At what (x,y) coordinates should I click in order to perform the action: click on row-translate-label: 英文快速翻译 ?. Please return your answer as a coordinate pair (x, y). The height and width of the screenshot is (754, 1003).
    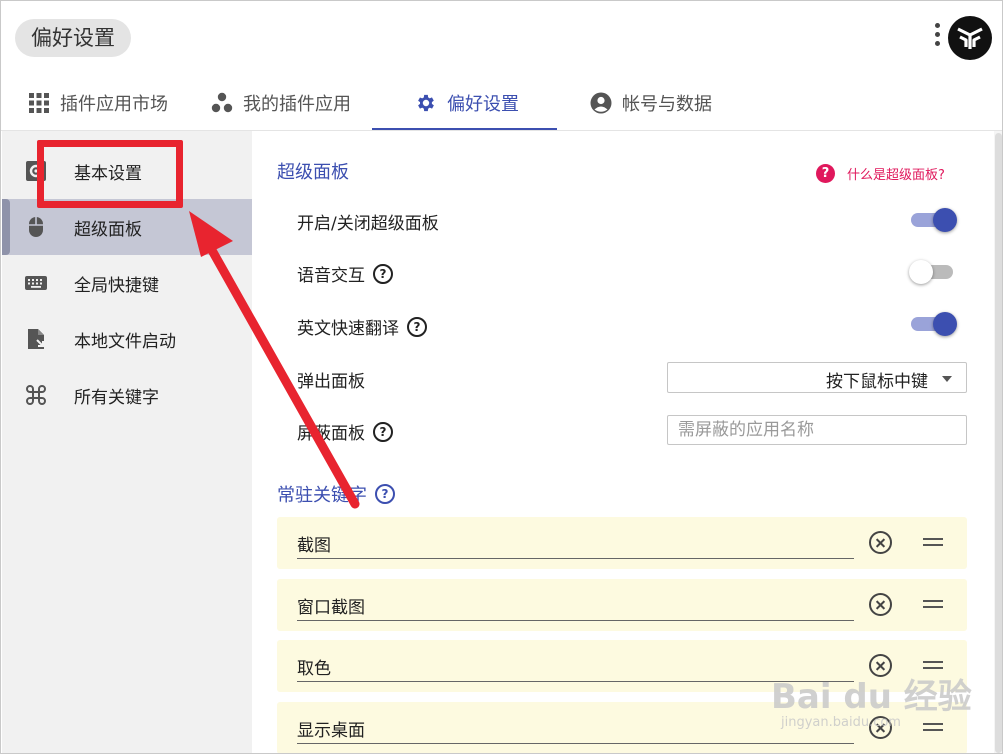
    Looking at the image, I should click on (362, 326).